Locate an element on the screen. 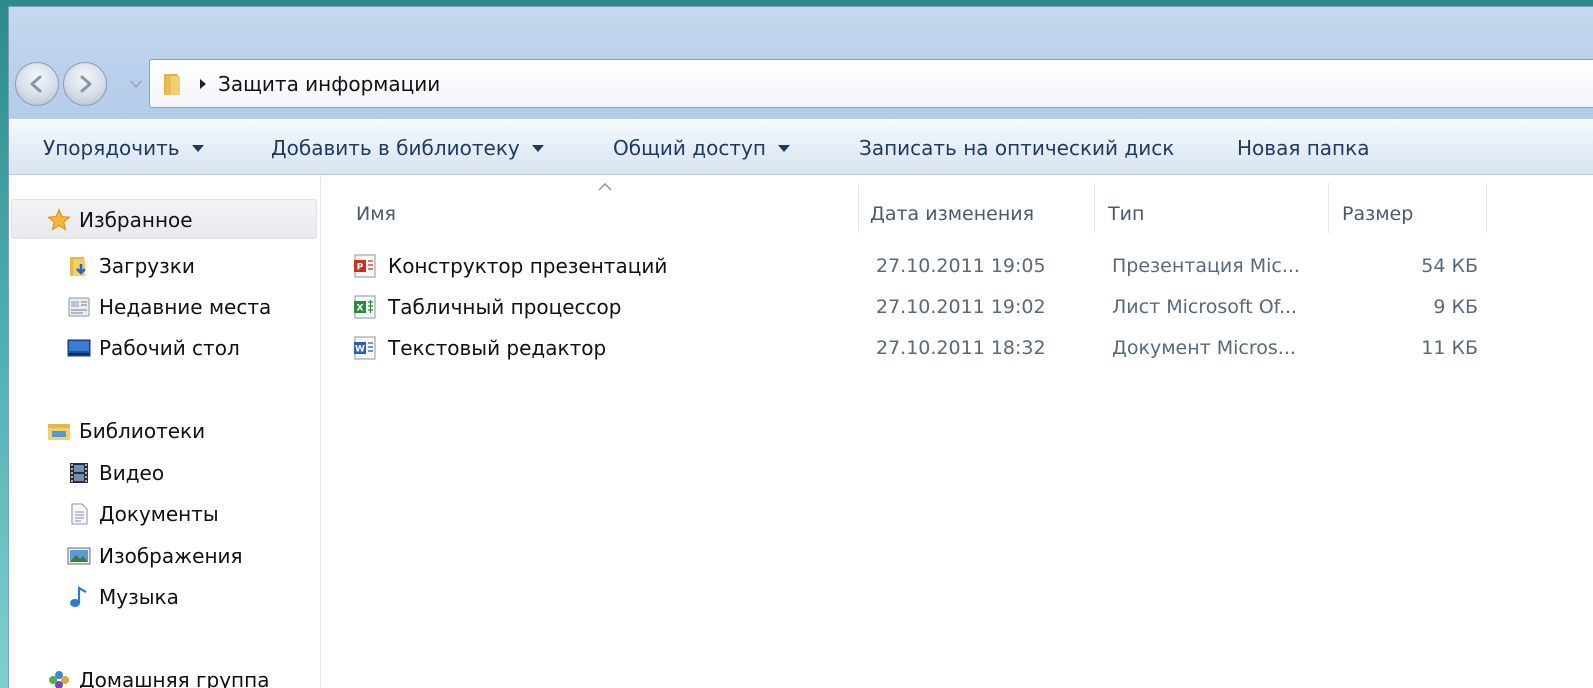  address-bar: Защита информации is located at coordinates (871, 83).